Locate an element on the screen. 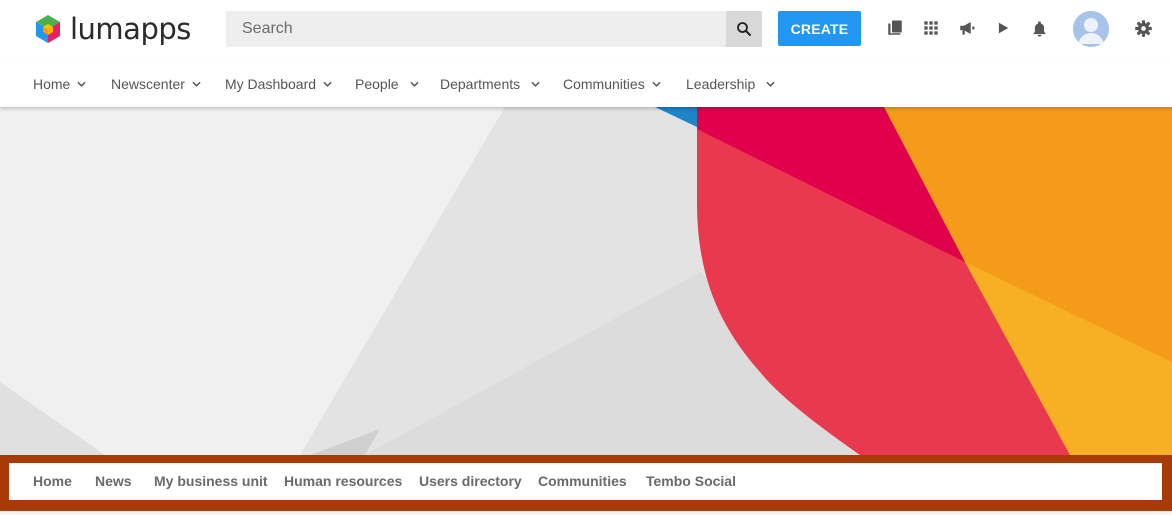 This screenshot has height=515, width=1172. apps-grid-icon is located at coordinates (931, 28).